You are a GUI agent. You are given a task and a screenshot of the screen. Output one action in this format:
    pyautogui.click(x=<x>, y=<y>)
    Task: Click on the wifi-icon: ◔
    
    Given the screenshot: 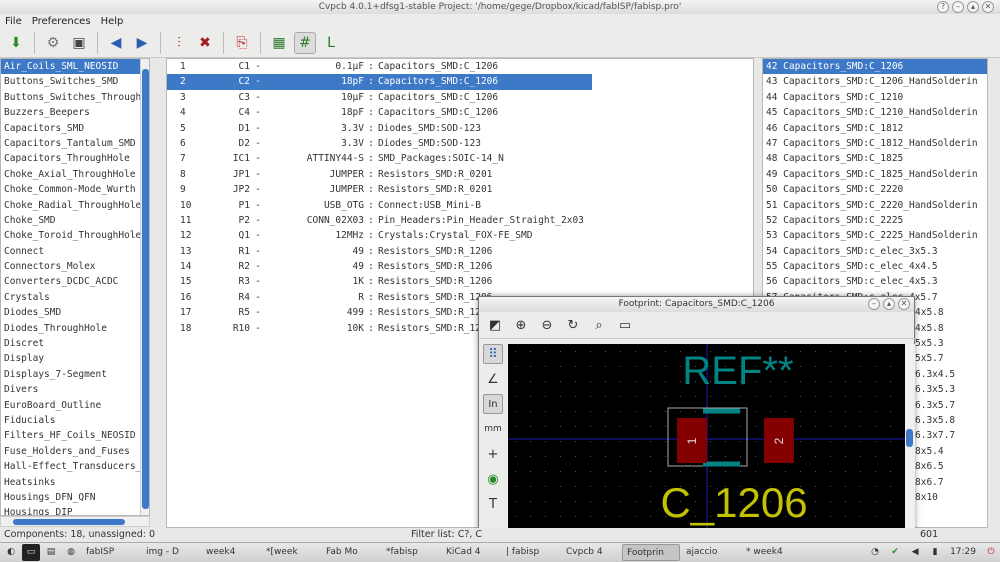 What is the action you would take?
    pyautogui.click(x=875, y=552)
    